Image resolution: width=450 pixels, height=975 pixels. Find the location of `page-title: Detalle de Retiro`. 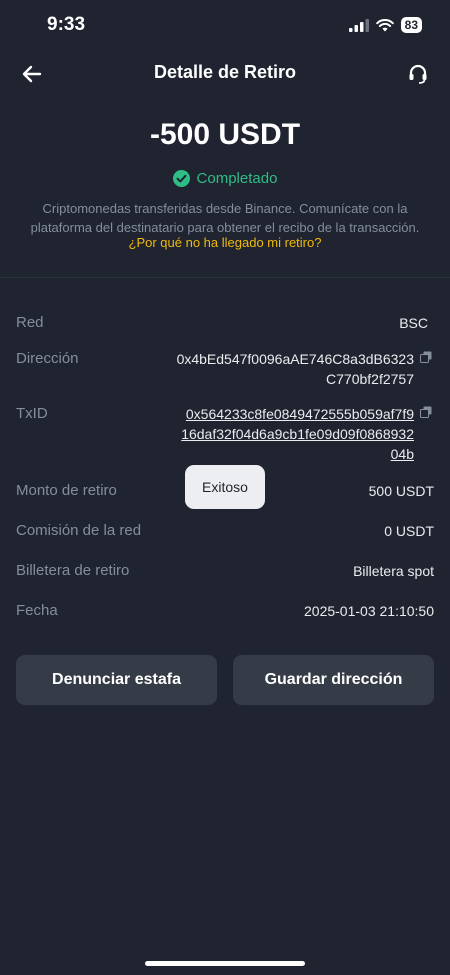

page-title: Detalle de Retiro is located at coordinates (225, 72).